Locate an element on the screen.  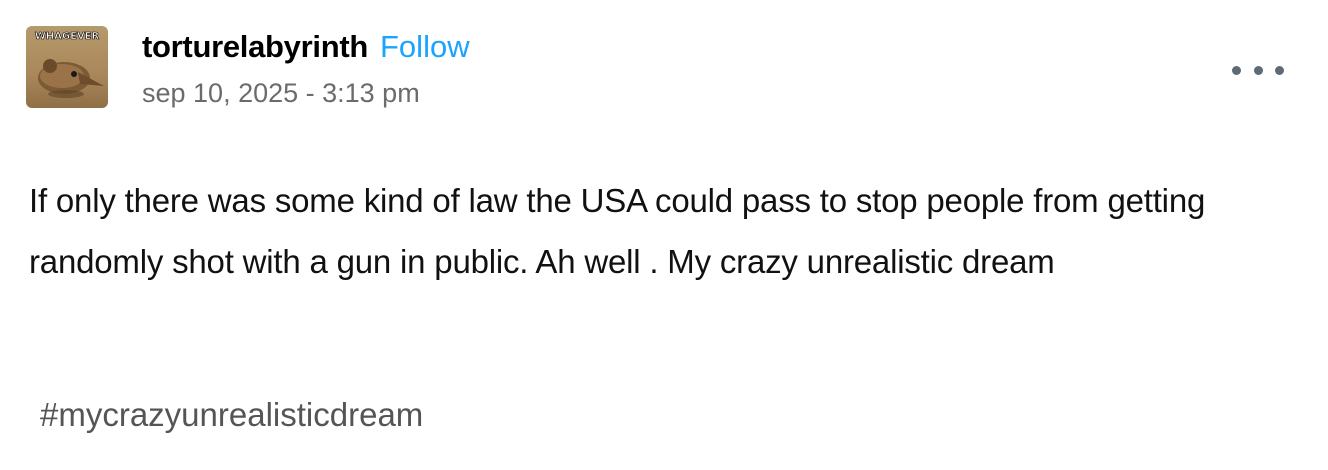
avatar: WHAGEVER is located at coordinates (67, 67).